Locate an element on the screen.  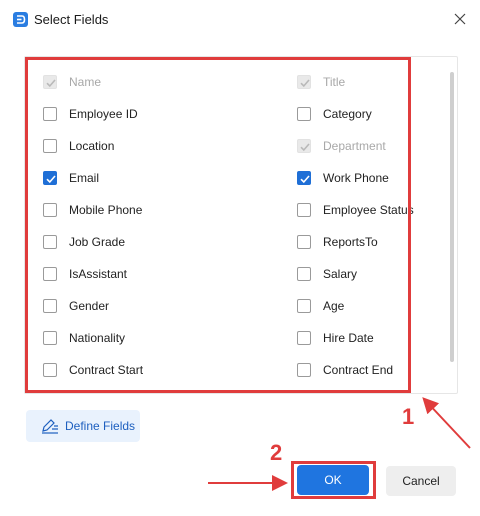
checkbox-salary is located at coordinates (304, 274).